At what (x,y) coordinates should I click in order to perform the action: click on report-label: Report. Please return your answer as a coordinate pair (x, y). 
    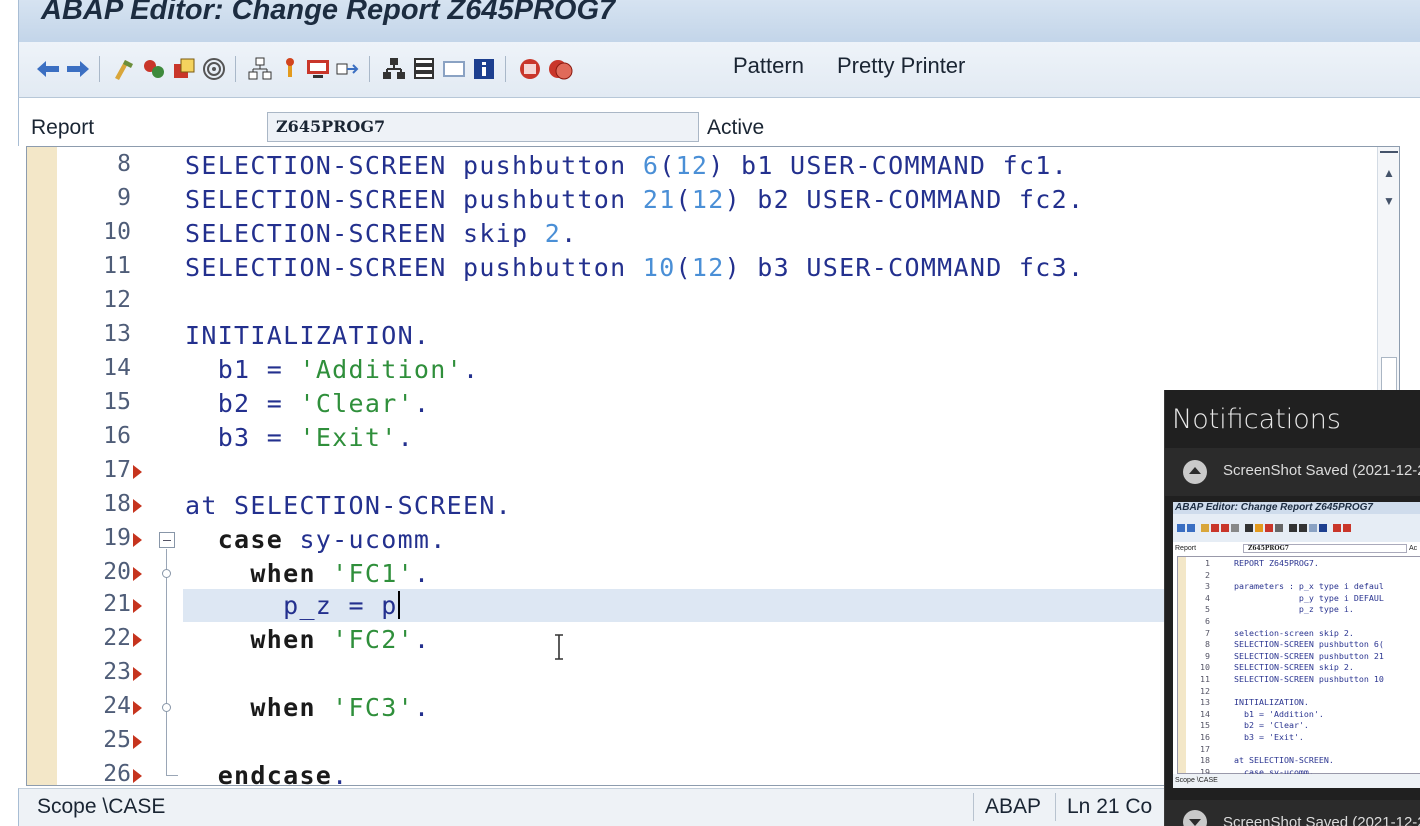
    Looking at the image, I should click on (63, 127).